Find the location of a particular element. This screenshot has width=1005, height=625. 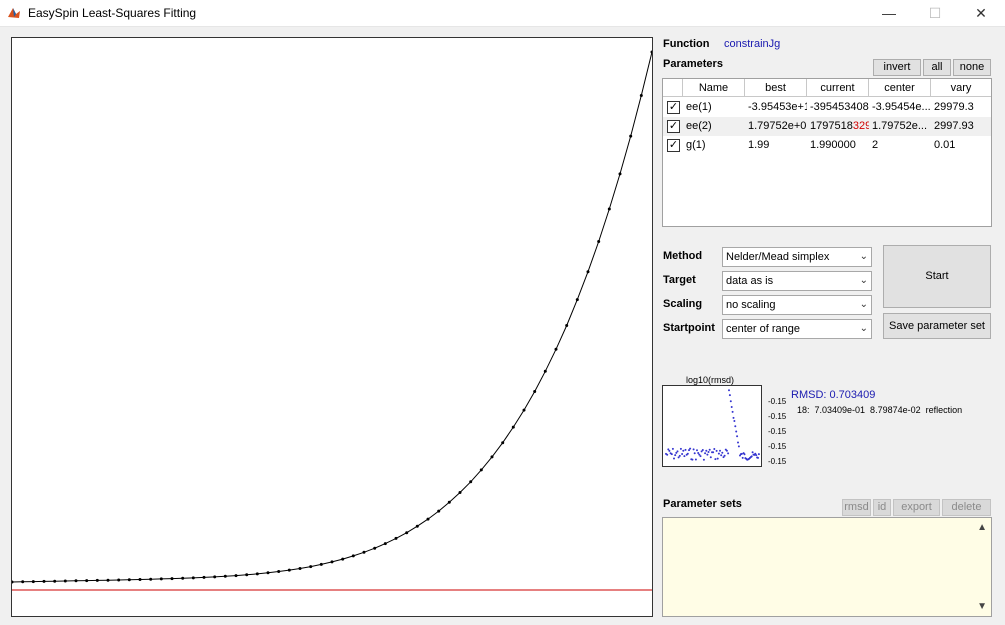

param-name: ee(1) is located at coordinates (699, 107).